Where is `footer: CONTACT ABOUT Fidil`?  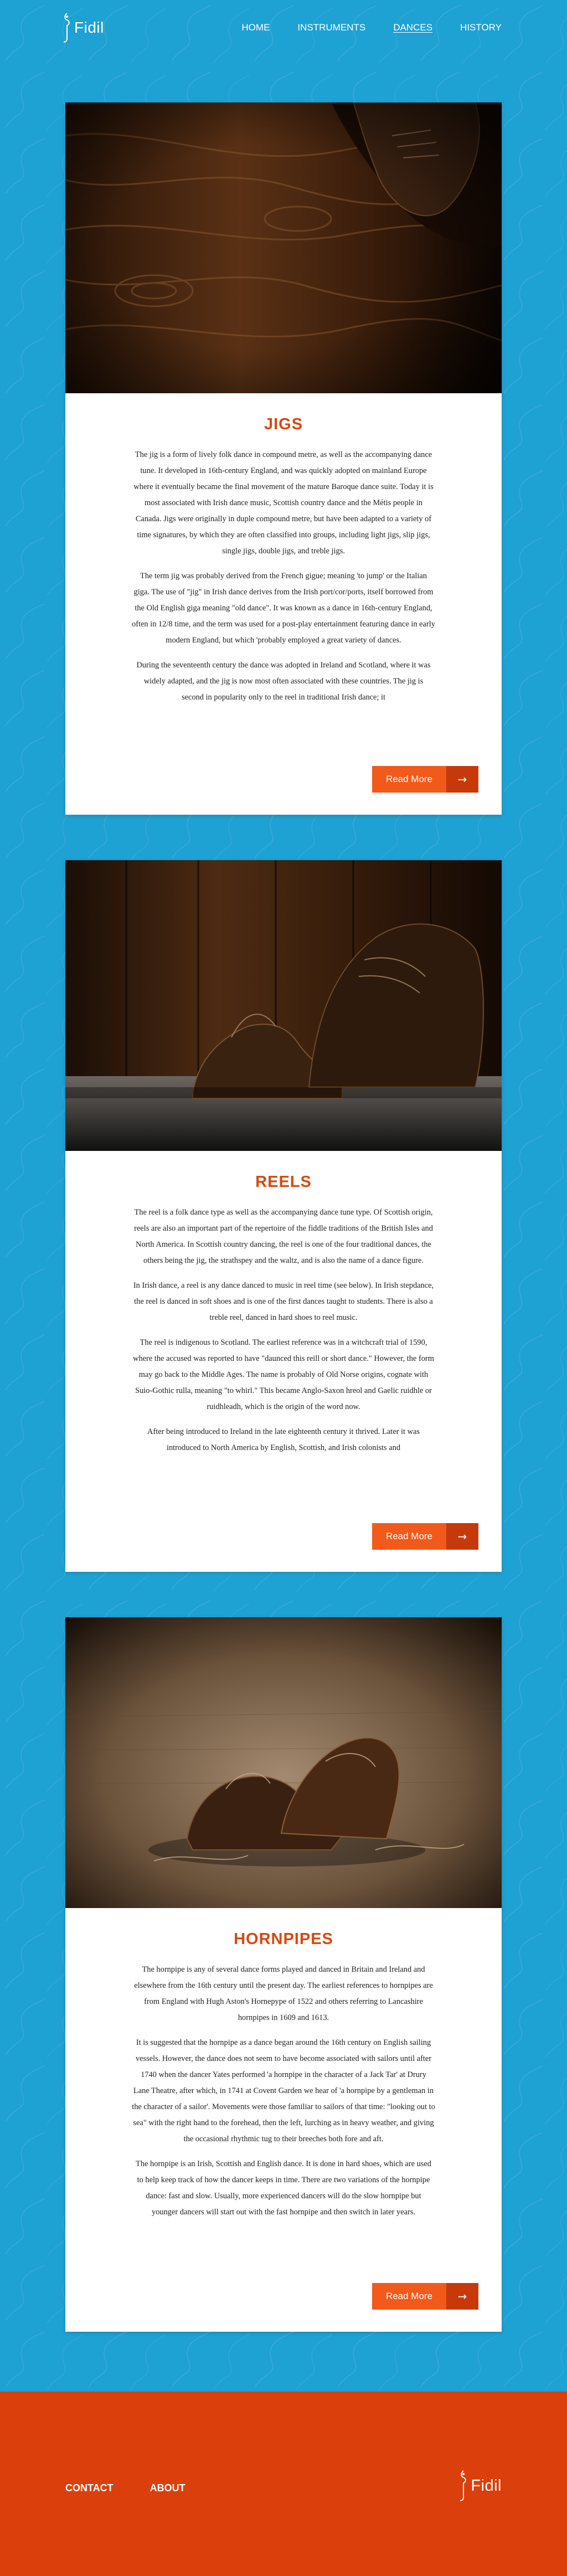 footer: CONTACT ABOUT Fidil is located at coordinates (283, 2484).